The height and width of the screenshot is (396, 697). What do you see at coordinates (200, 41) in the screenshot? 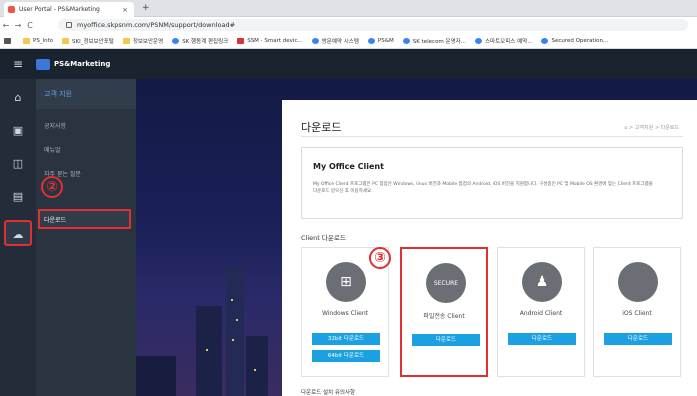
I see `bookmark-sk-edit: SK 행동계 편집링크` at bounding box center [200, 41].